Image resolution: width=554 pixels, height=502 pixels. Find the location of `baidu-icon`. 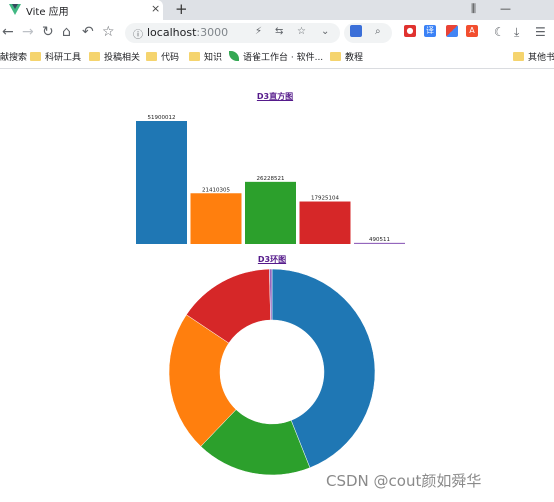

baidu-icon is located at coordinates (356, 31).